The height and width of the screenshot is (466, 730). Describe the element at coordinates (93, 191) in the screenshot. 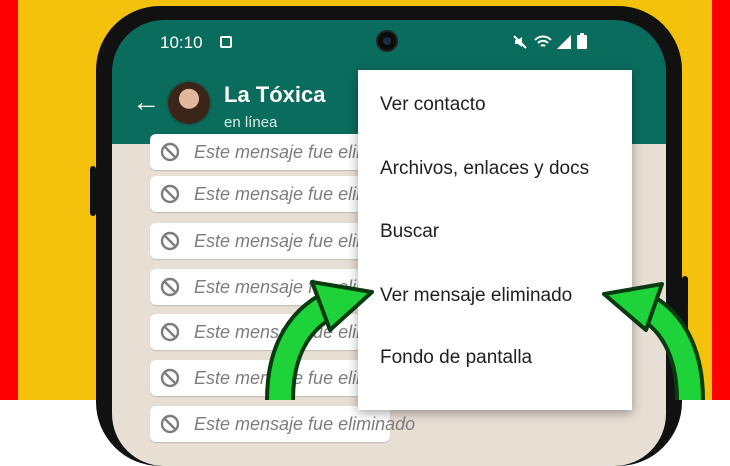

I see `phone-side-button-left` at that location.